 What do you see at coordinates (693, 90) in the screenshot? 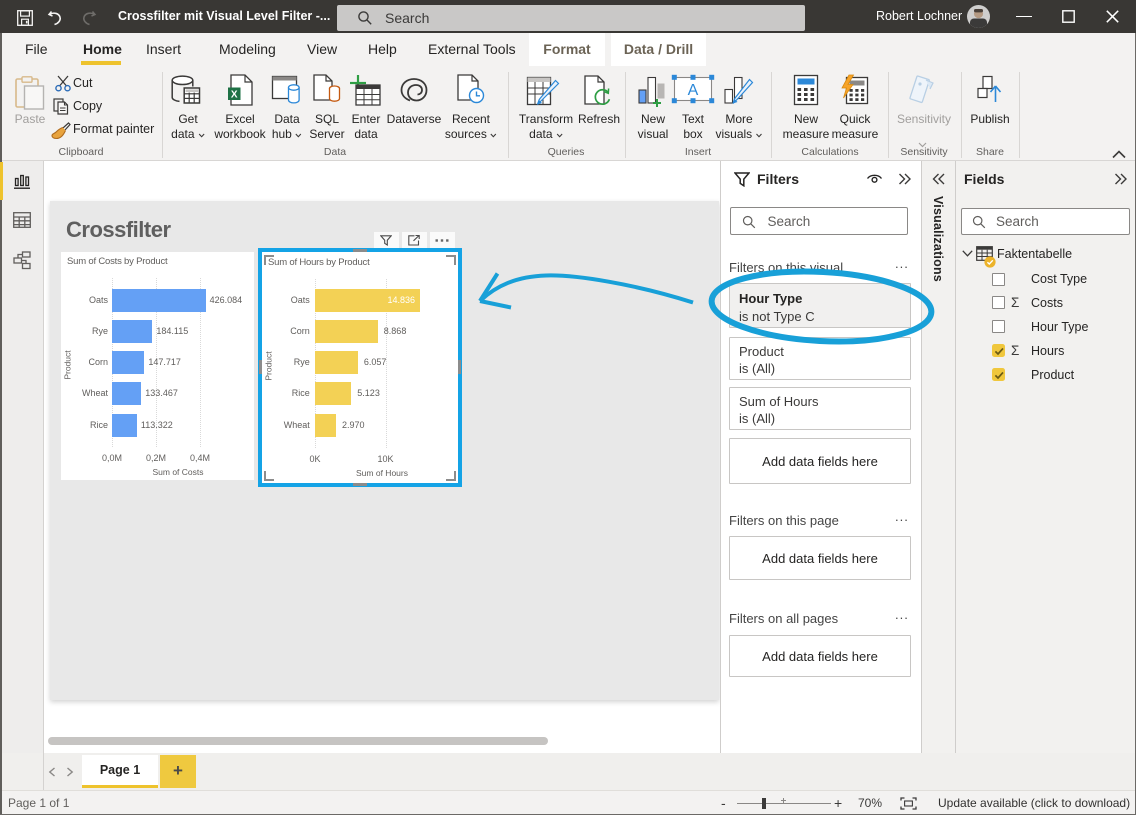
I see `svg-text: A` at bounding box center [693, 90].